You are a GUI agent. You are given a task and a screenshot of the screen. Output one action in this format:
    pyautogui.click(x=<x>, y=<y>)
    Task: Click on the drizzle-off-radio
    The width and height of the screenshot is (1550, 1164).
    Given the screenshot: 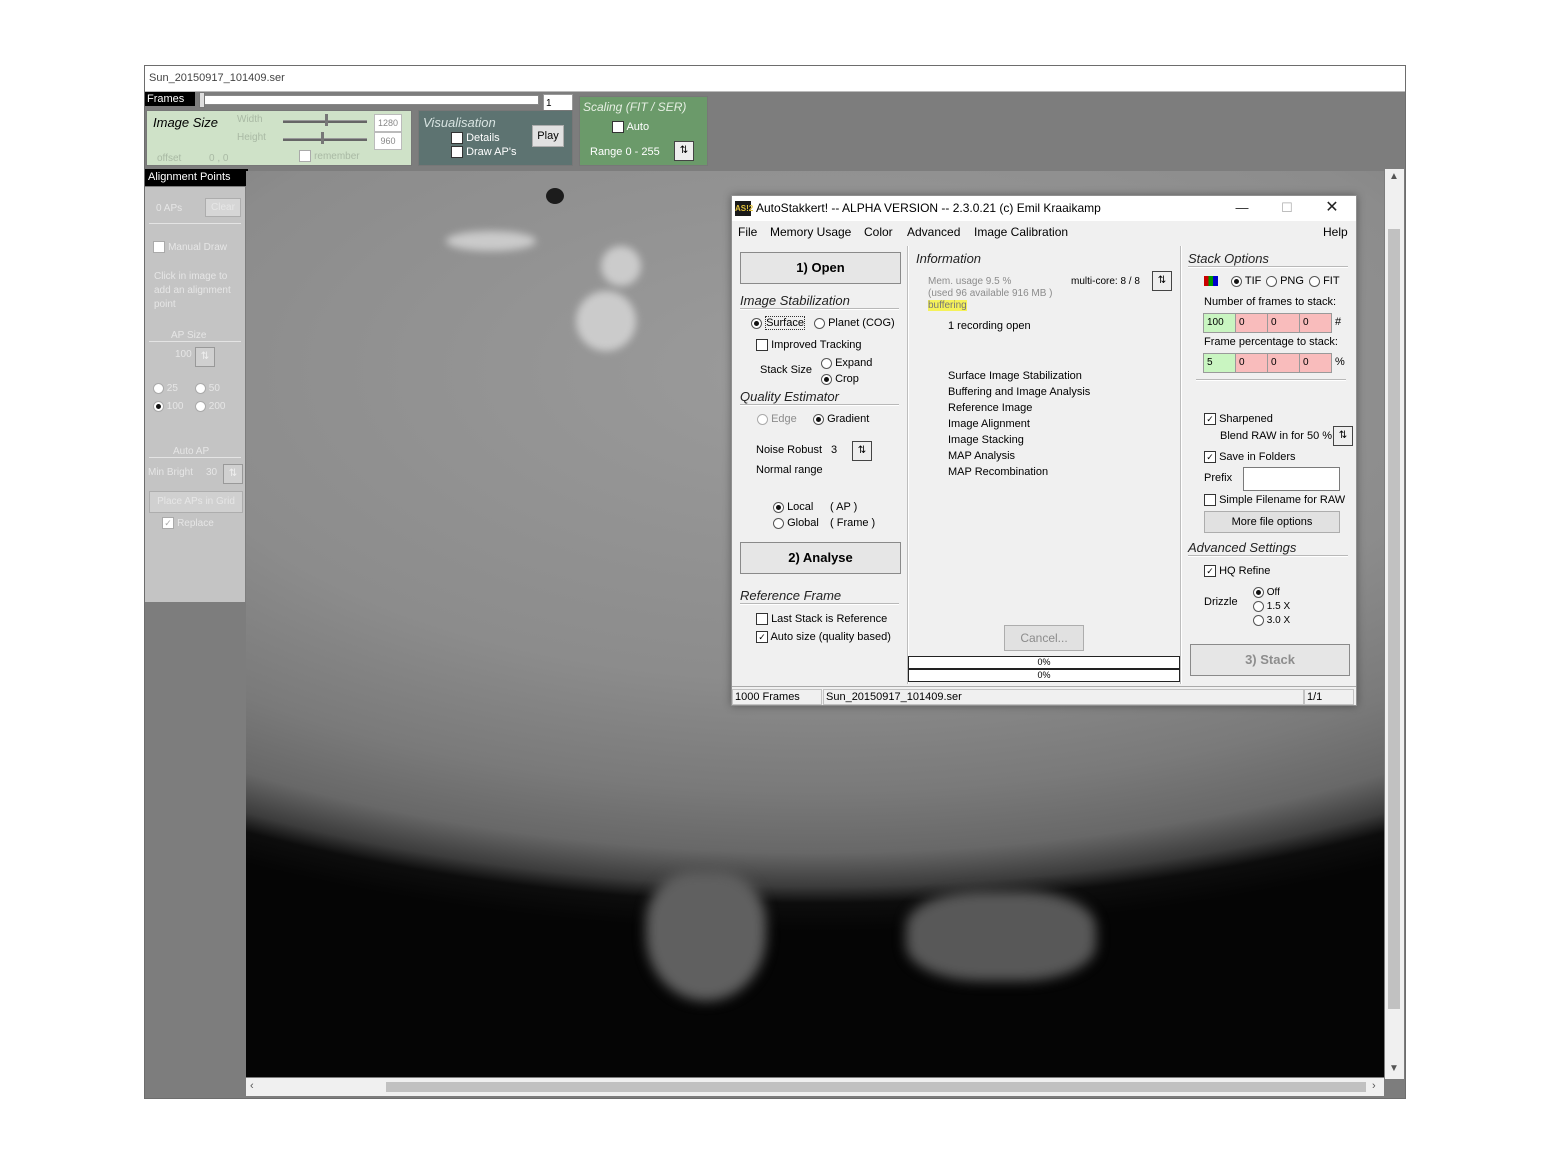 What is the action you would take?
    pyautogui.click(x=1258, y=592)
    